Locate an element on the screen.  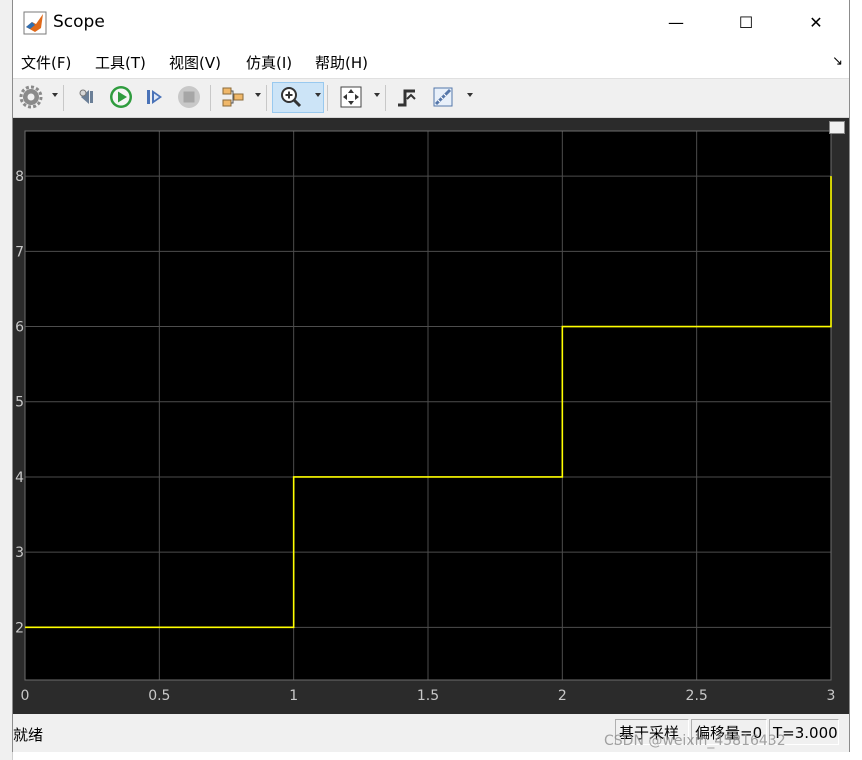
gear-dropdown-icon is located at coordinates (55, 95).